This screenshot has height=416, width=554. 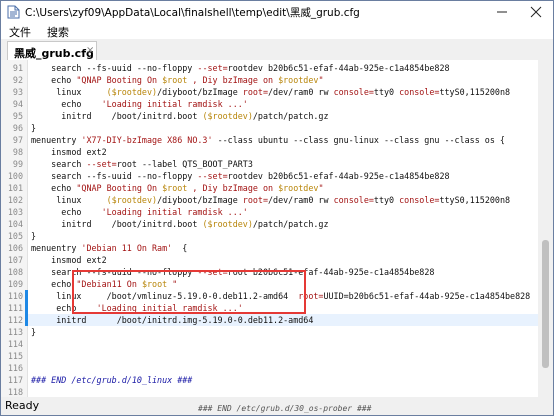 I want to click on minimize-button, so click(x=502, y=12).